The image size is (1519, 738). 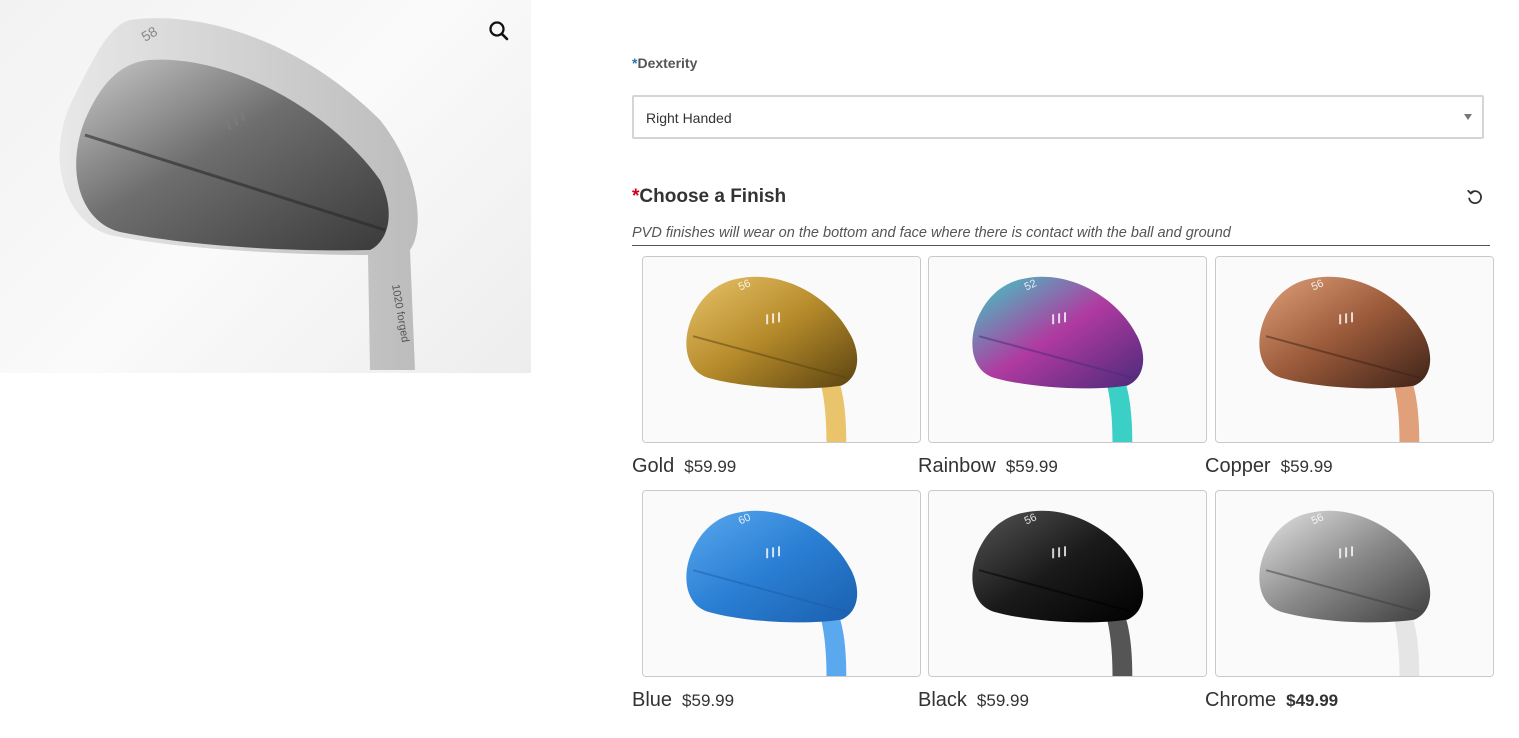 I want to click on finish-label-text: Choose a Finish, so click(x=713, y=196).